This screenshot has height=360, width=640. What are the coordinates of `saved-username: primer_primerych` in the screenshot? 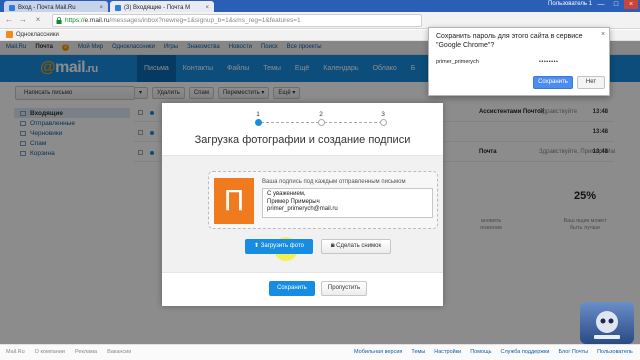 It's located at (457, 62).